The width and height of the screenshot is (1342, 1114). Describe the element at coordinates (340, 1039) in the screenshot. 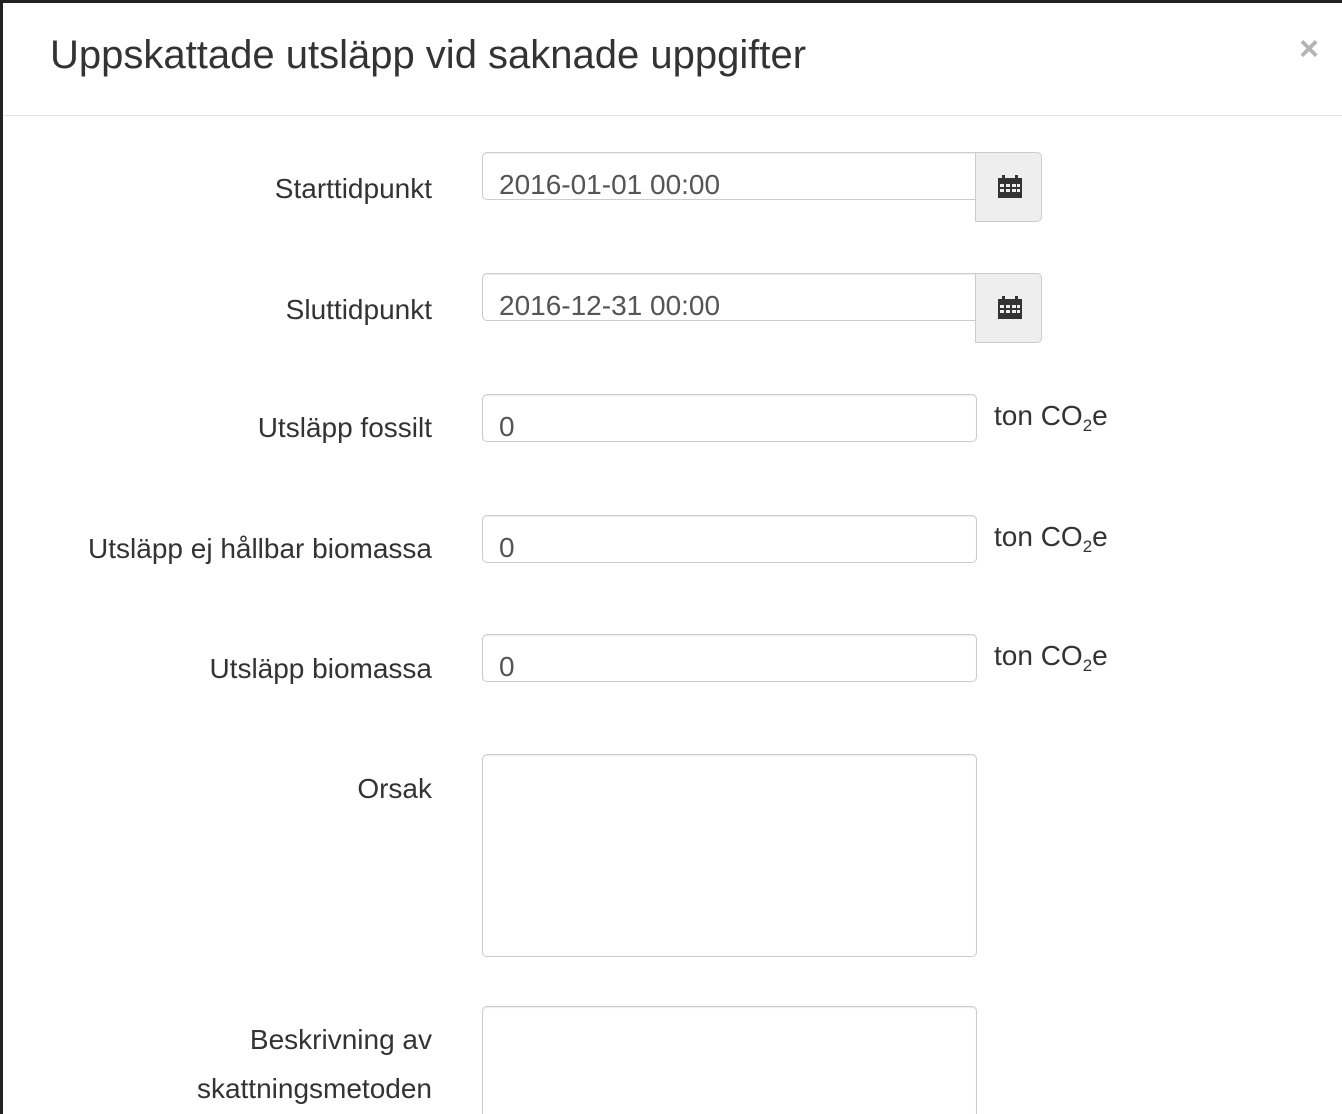

I see `method-label-line1: Beskrivning av` at that location.